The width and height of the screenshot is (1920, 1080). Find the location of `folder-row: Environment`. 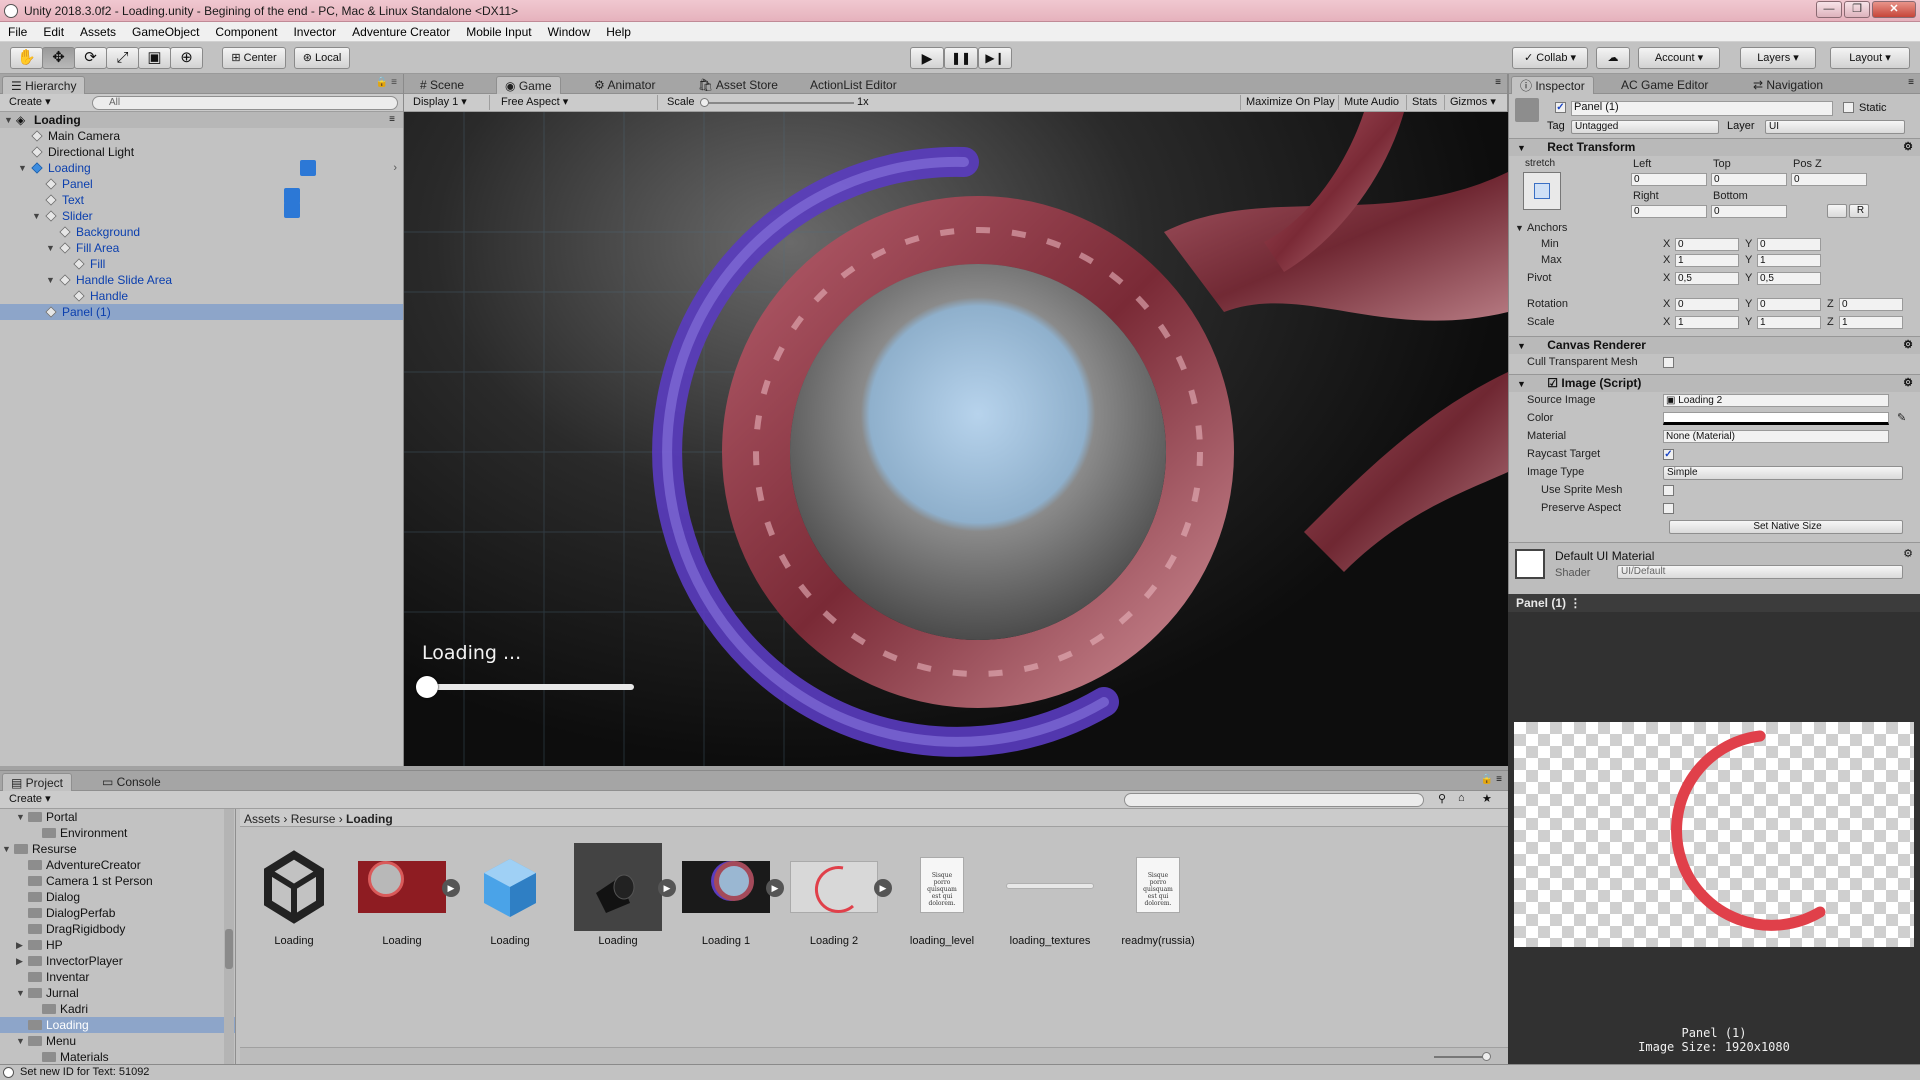

folder-row: Environment is located at coordinates (117, 833).